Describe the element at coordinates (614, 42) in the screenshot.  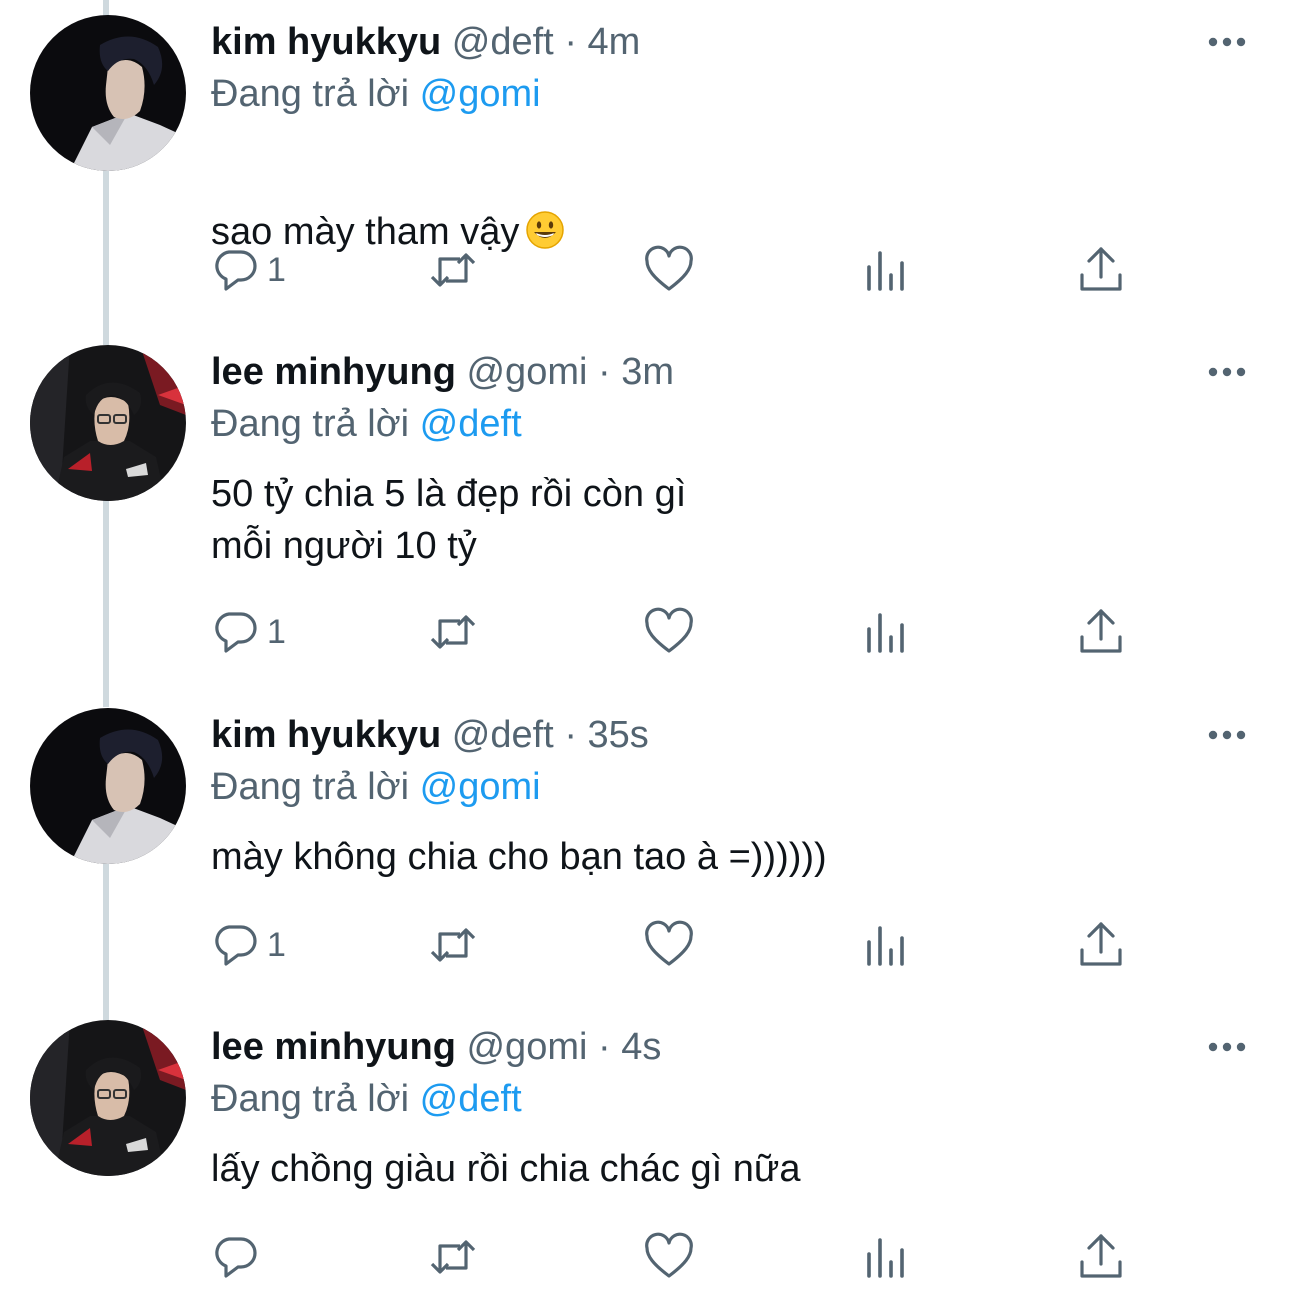
I see `tweet-time: 4m` at that location.